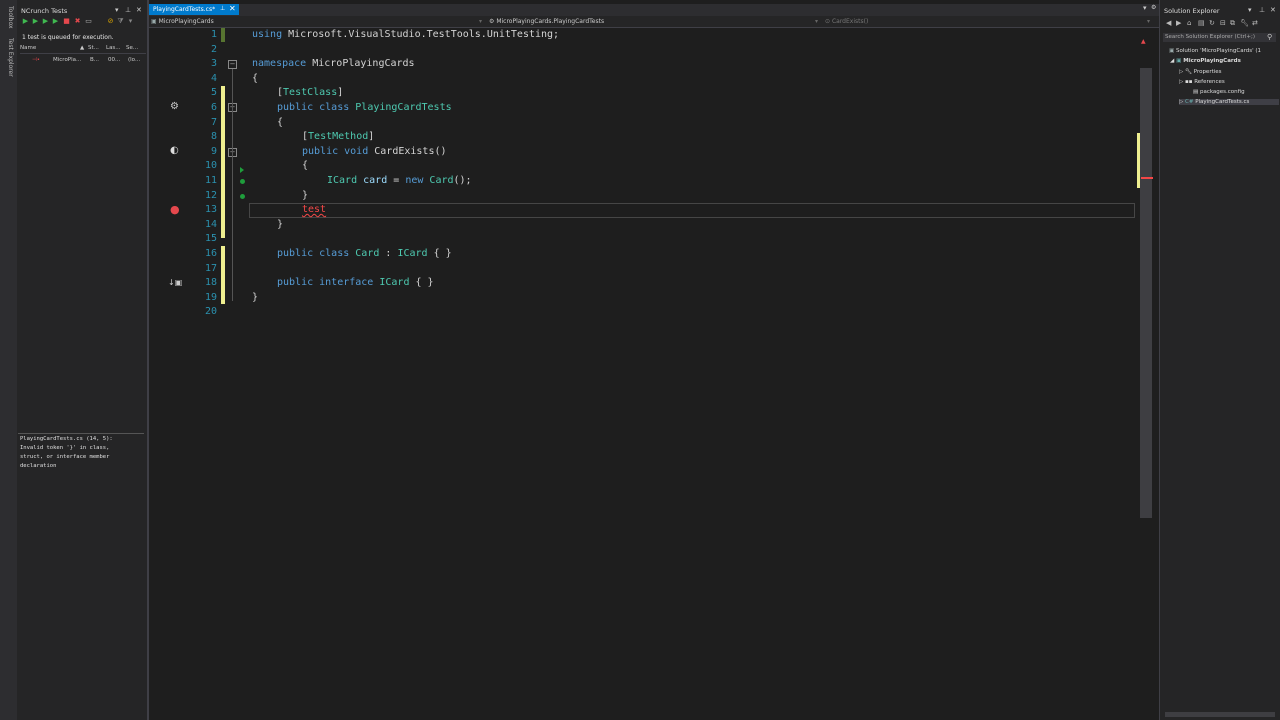 This screenshot has width=1280, height=720. I want to click on search-placeholder: Search Solution Explorer (Ctrl+;), so click(1210, 37).